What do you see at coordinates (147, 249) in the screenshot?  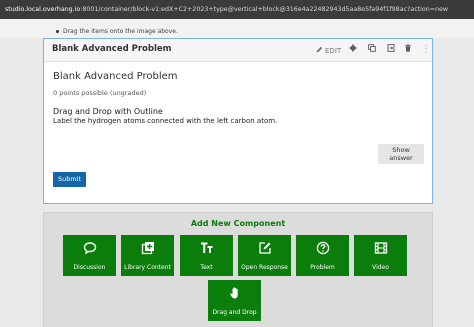 I see `library-icon` at bounding box center [147, 249].